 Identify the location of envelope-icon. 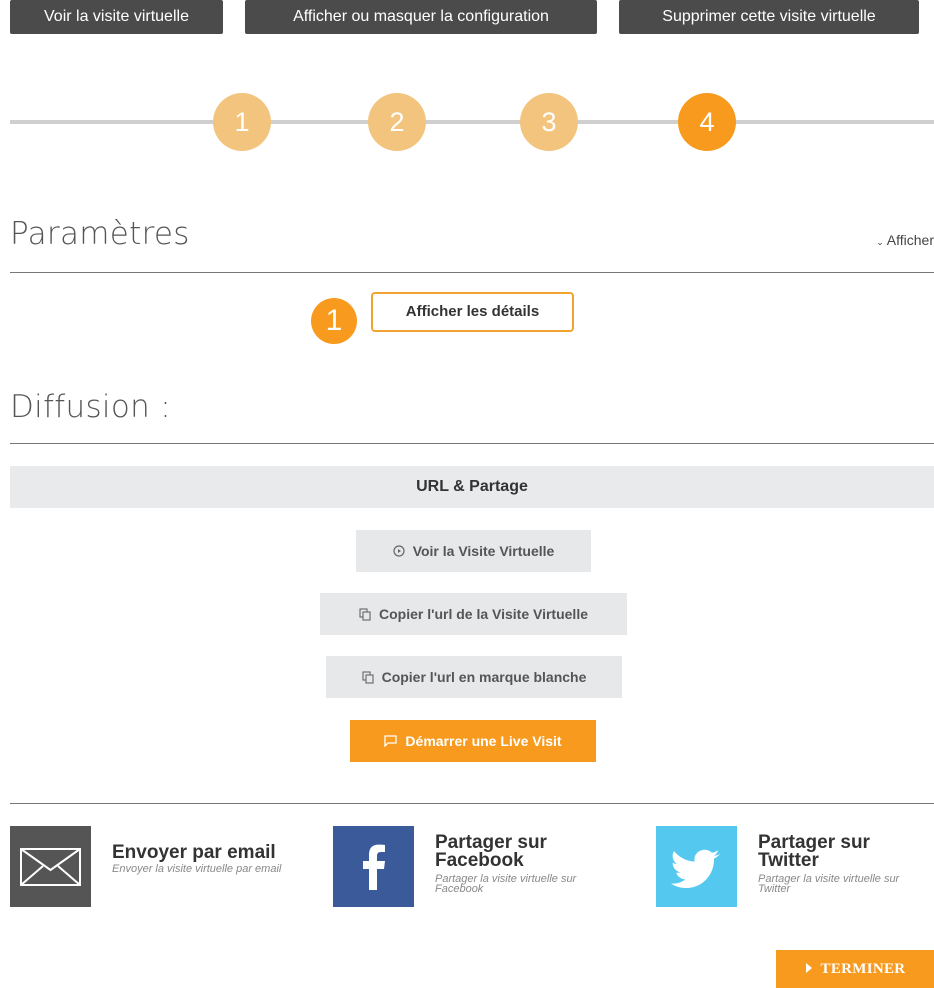
(50, 879).